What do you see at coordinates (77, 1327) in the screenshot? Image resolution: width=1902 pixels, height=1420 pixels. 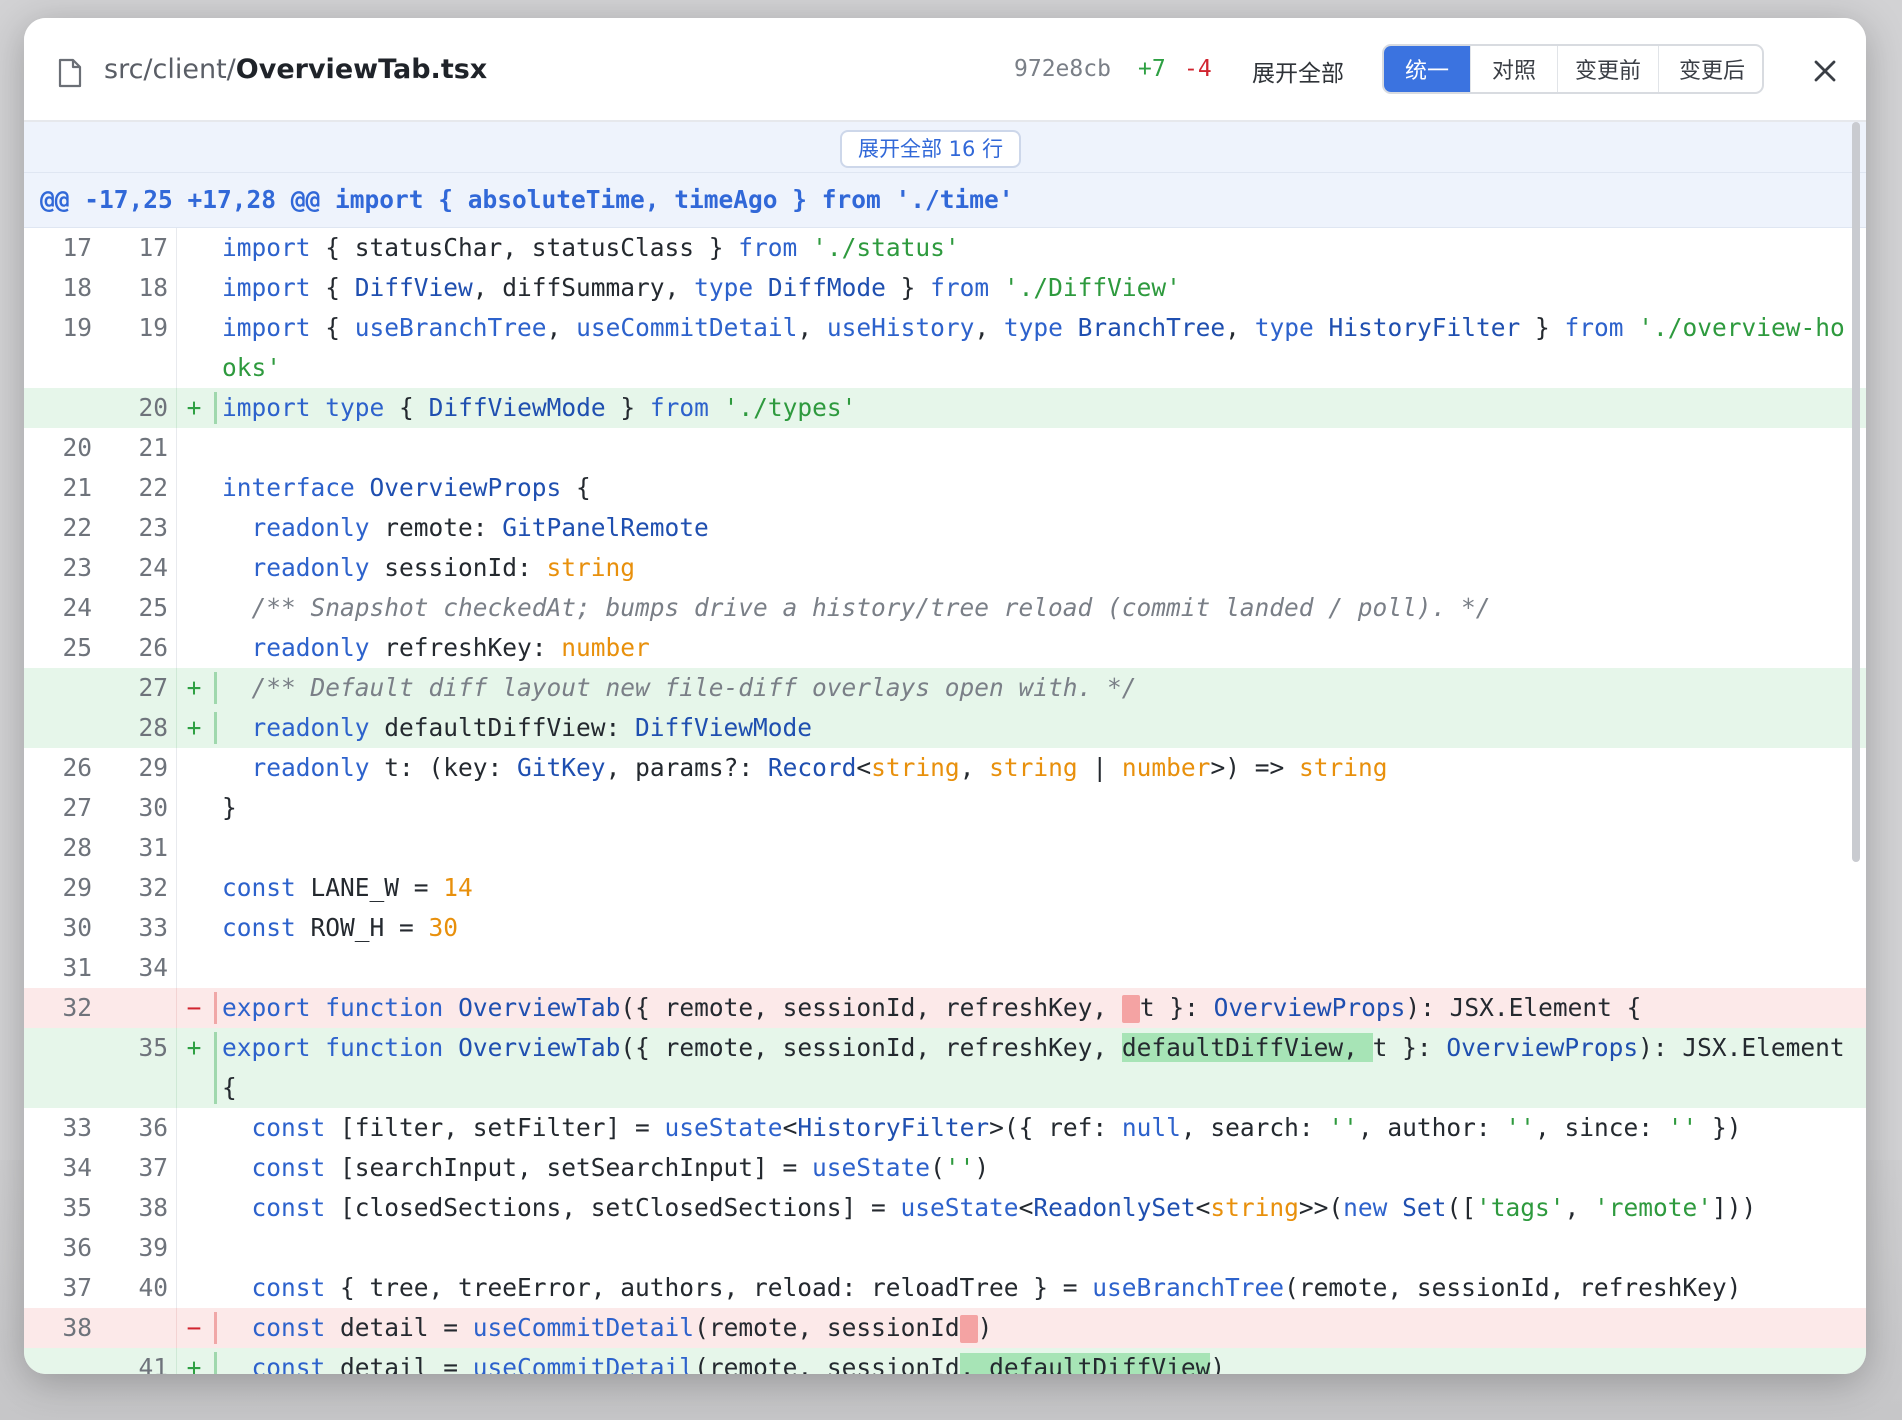 I see `old-line-number: 38` at bounding box center [77, 1327].